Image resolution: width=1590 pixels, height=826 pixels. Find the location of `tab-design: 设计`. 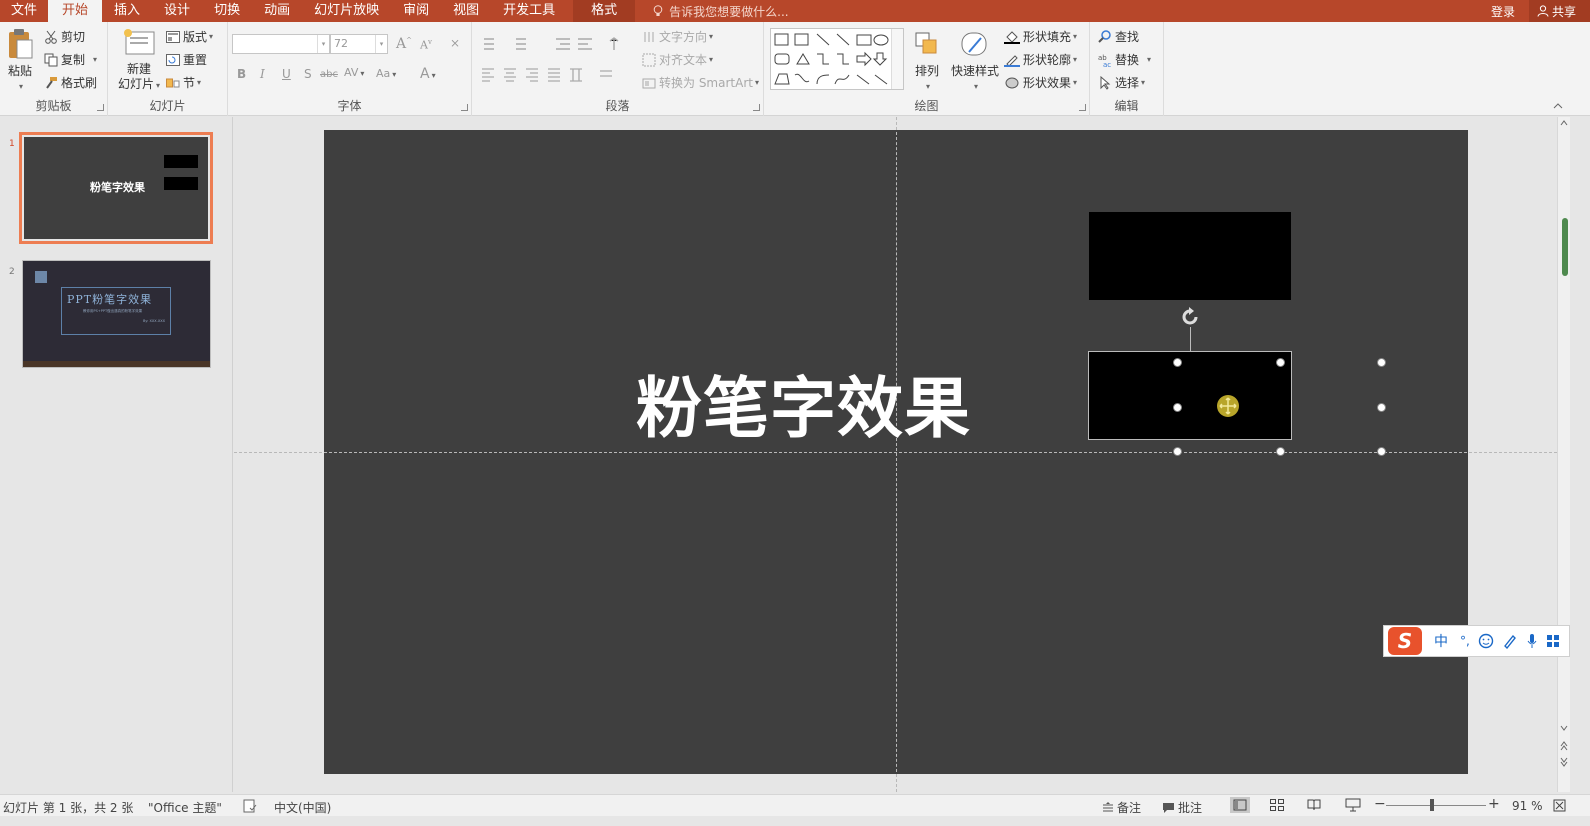

tab-design: 设计 is located at coordinates (177, 11).